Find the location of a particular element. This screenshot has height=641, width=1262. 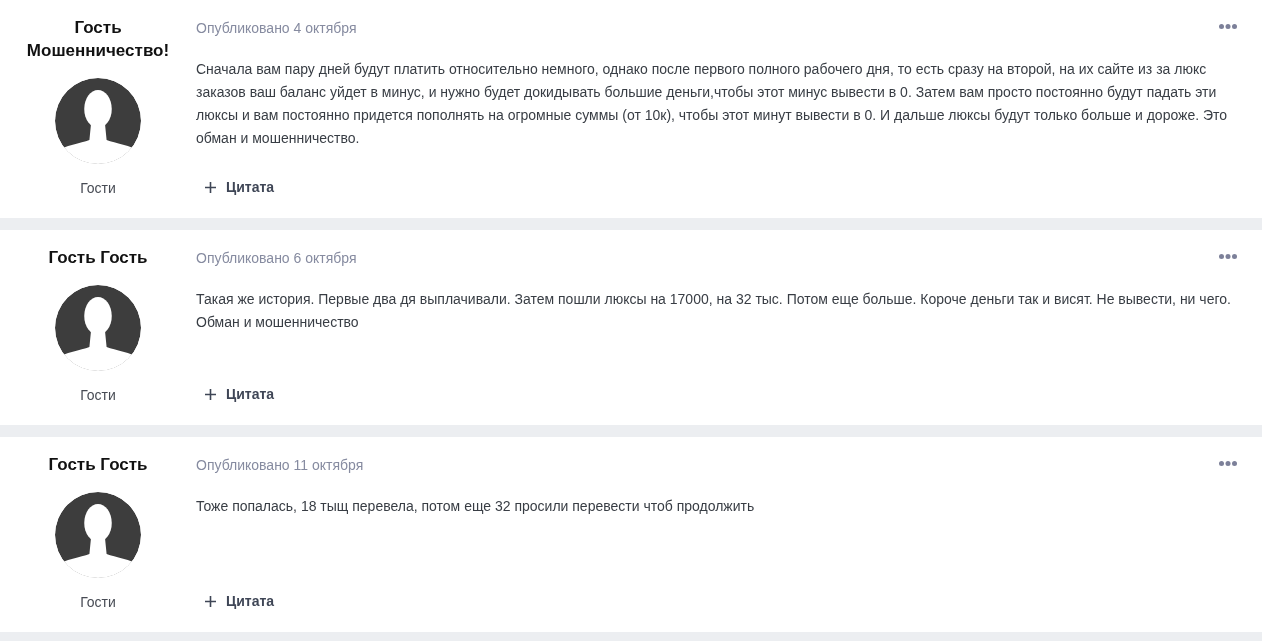

post-text: Такая же история. Первые два дя выплачивали. Затем пошли люксы на 17000, на 32 тыс. Потом еще больше. Короче деньги так и висят. Не вывести, ни чего. Обман и мошенничество is located at coordinates (714, 311).